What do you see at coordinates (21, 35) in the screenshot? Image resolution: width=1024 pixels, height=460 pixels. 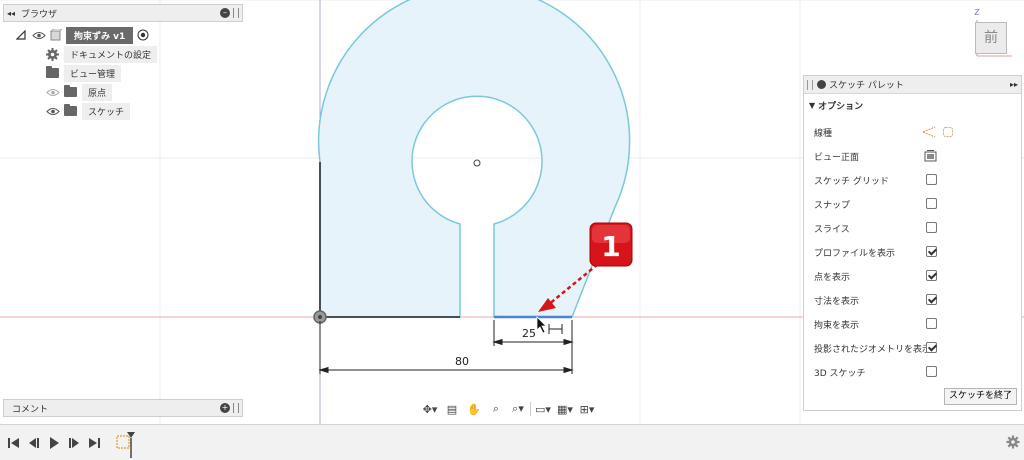 I see `expand-open-icon` at bounding box center [21, 35].